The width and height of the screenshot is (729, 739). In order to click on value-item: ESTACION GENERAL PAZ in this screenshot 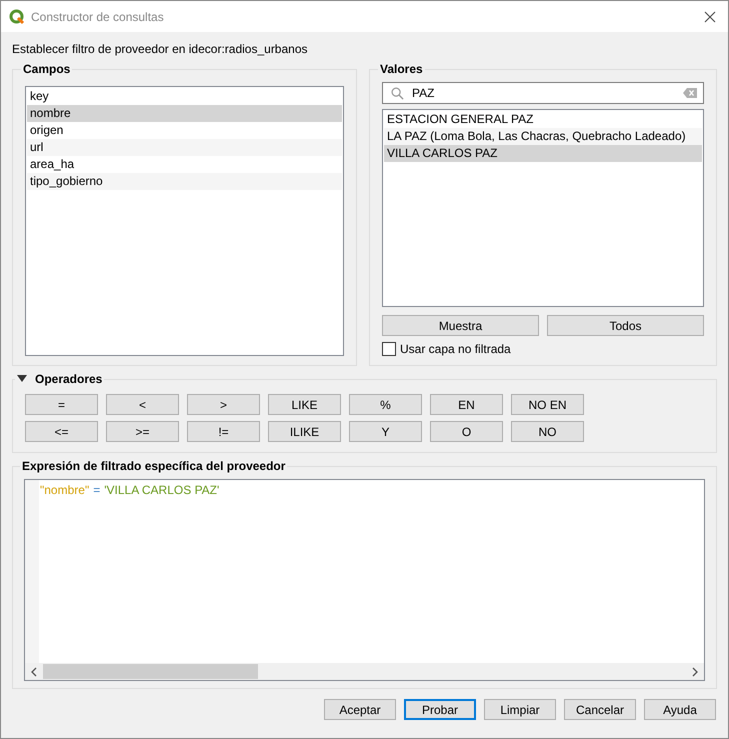, I will do `click(543, 119)`.